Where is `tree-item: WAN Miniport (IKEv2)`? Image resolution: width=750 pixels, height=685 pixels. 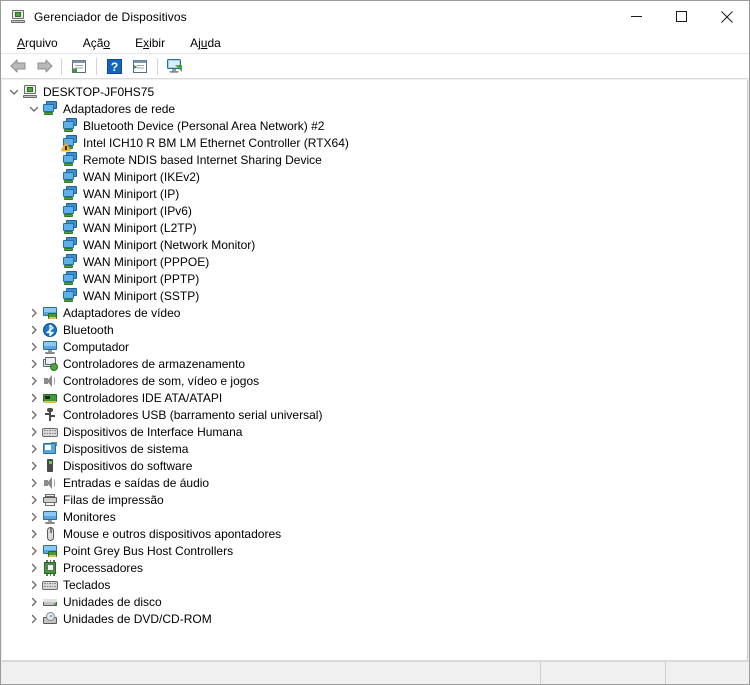 tree-item: WAN Miniport (IKEv2) is located at coordinates (374, 176).